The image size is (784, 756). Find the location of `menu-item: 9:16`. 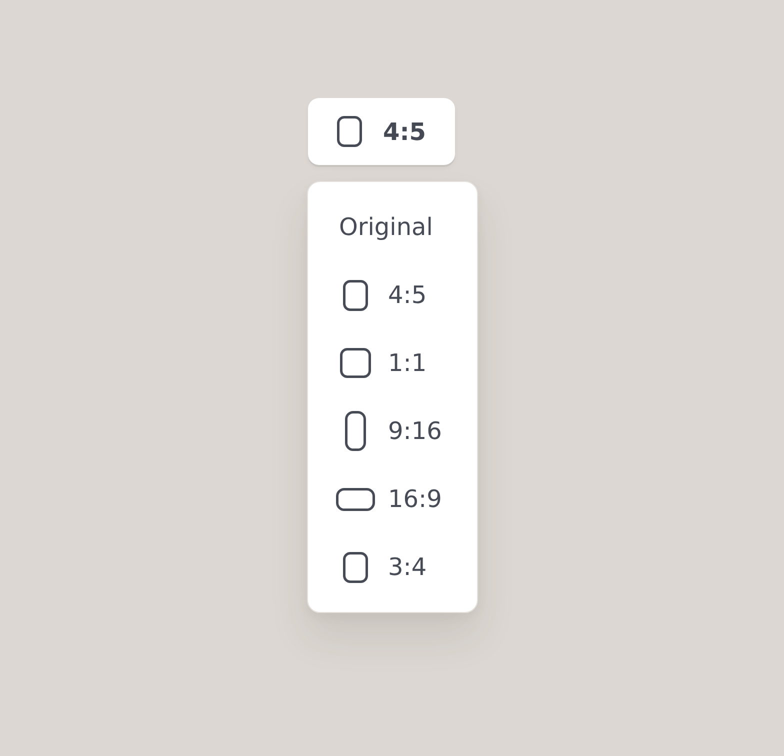

menu-item: 9:16 is located at coordinates (392, 431).